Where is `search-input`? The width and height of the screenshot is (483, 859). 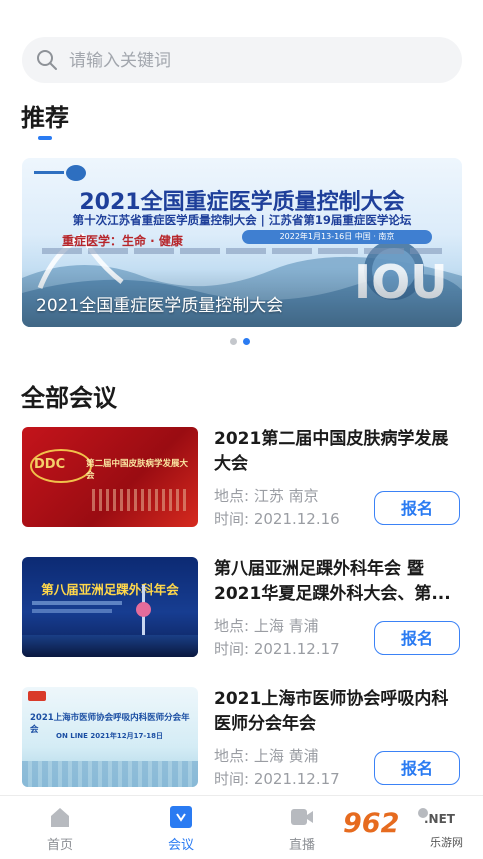
search-input is located at coordinates (259, 61).